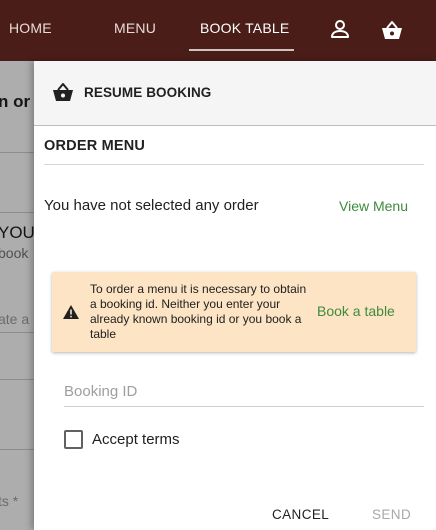  Describe the element at coordinates (234, 164) in the screenshot. I see `order-menu-divider` at that location.